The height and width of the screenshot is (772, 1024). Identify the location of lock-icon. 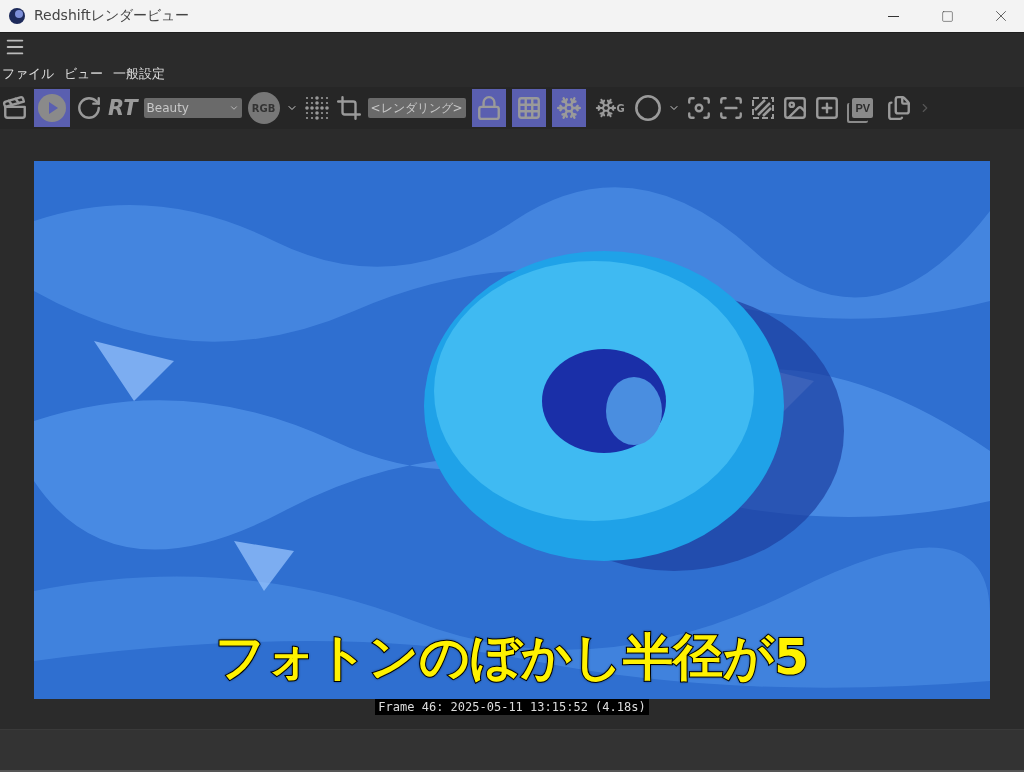
(488, 108).